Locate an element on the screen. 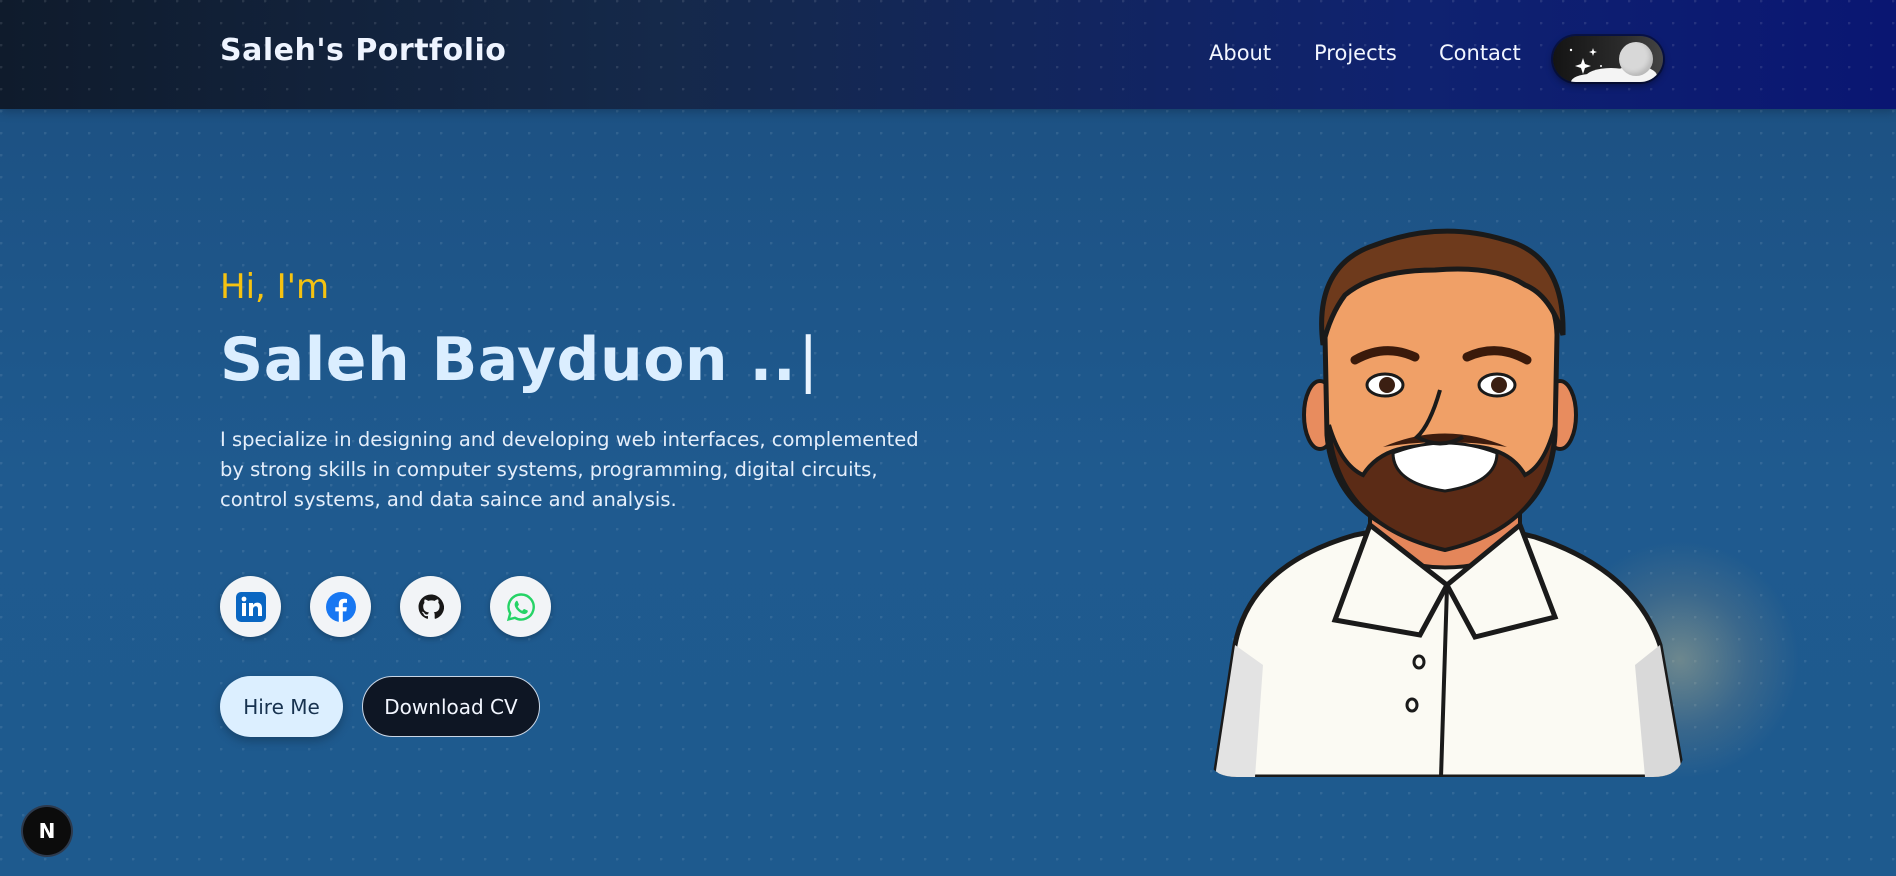 This screenshot has width=1896, height=876. github-link is located at coordinates (430, 606).